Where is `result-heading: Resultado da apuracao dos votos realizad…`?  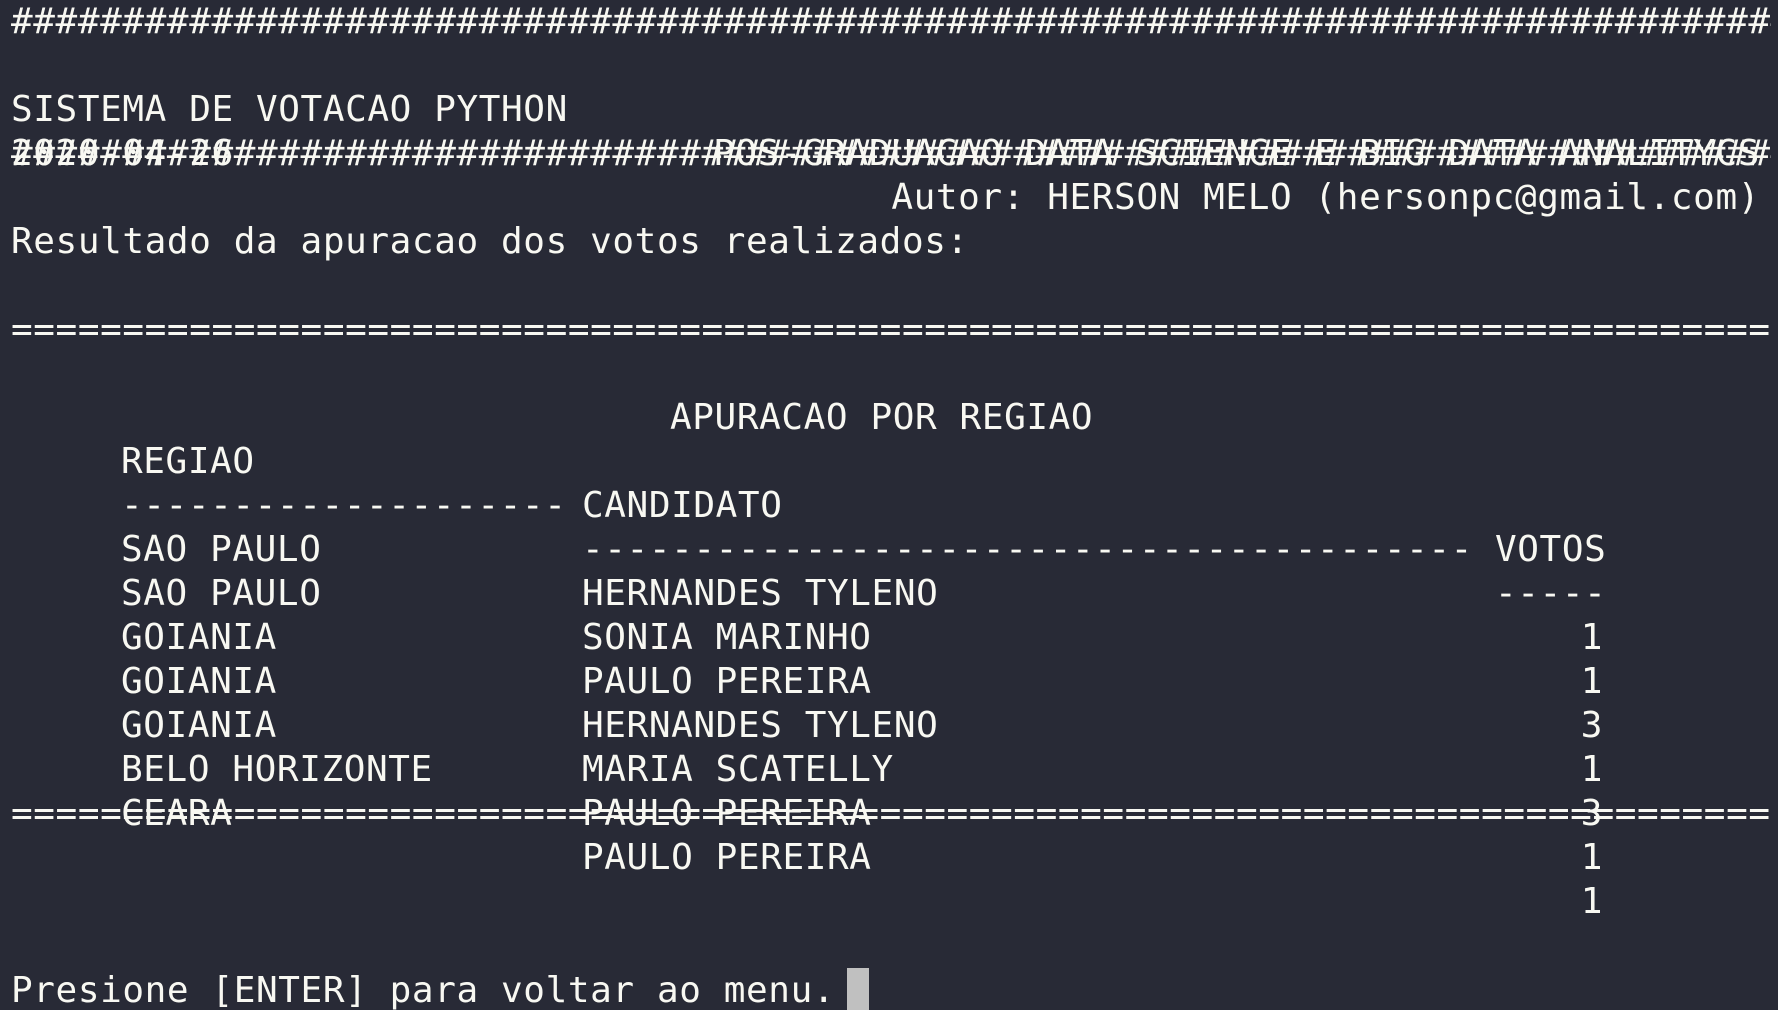 result-heading: Resultado da apuracao dos votos realizad… is located at coordinates (490, 241).